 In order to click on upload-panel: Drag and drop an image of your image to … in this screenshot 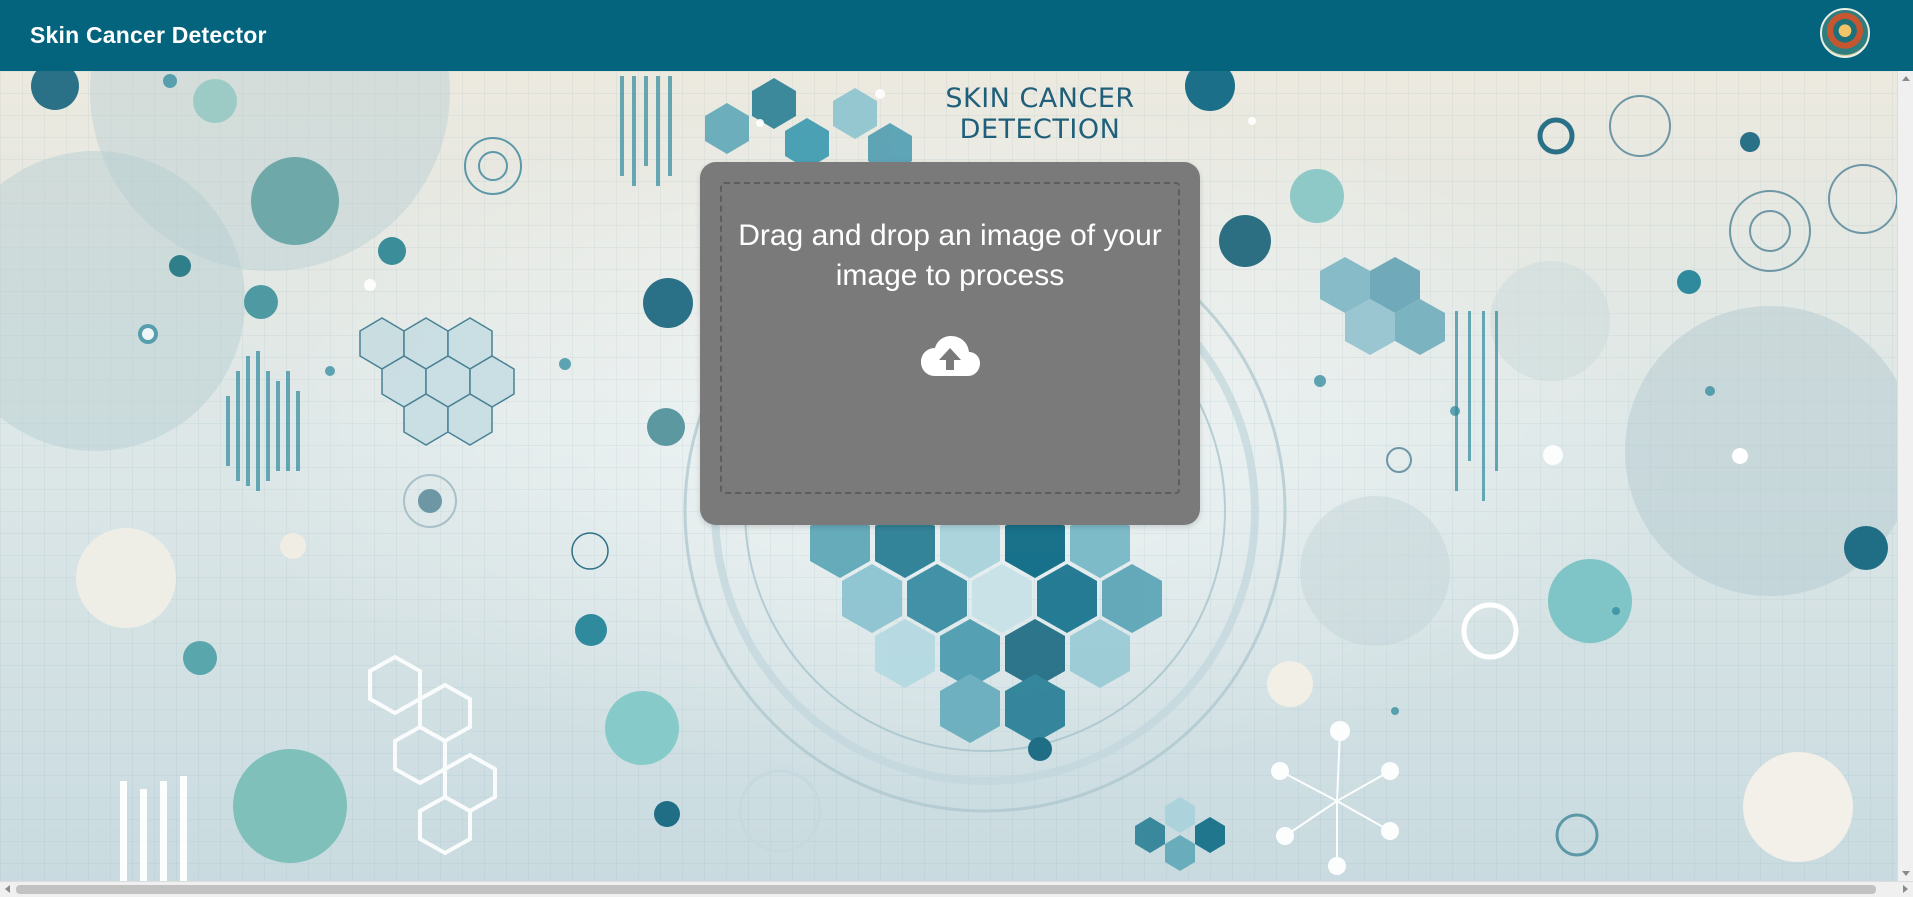, I will do `click(950, 343)`.